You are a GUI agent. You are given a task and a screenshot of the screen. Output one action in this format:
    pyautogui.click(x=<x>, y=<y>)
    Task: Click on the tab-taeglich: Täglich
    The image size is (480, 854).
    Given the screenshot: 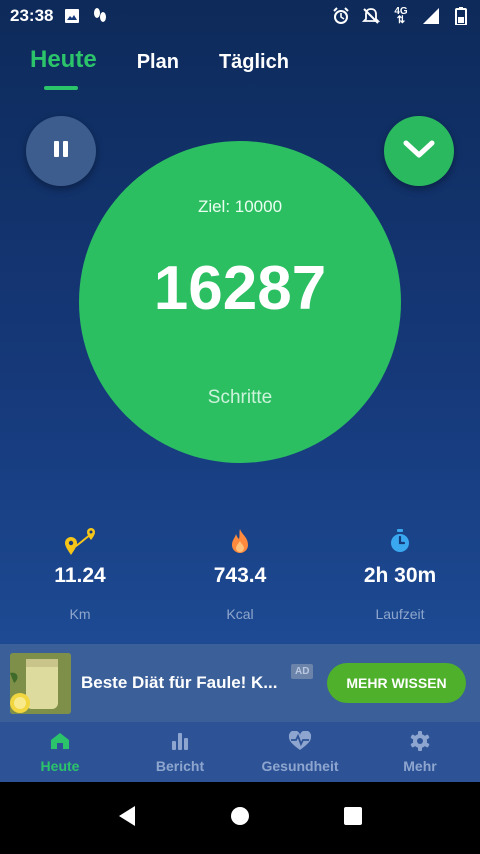 What is the action you would take?
    pyautogui.click(x=254, y=69)
    